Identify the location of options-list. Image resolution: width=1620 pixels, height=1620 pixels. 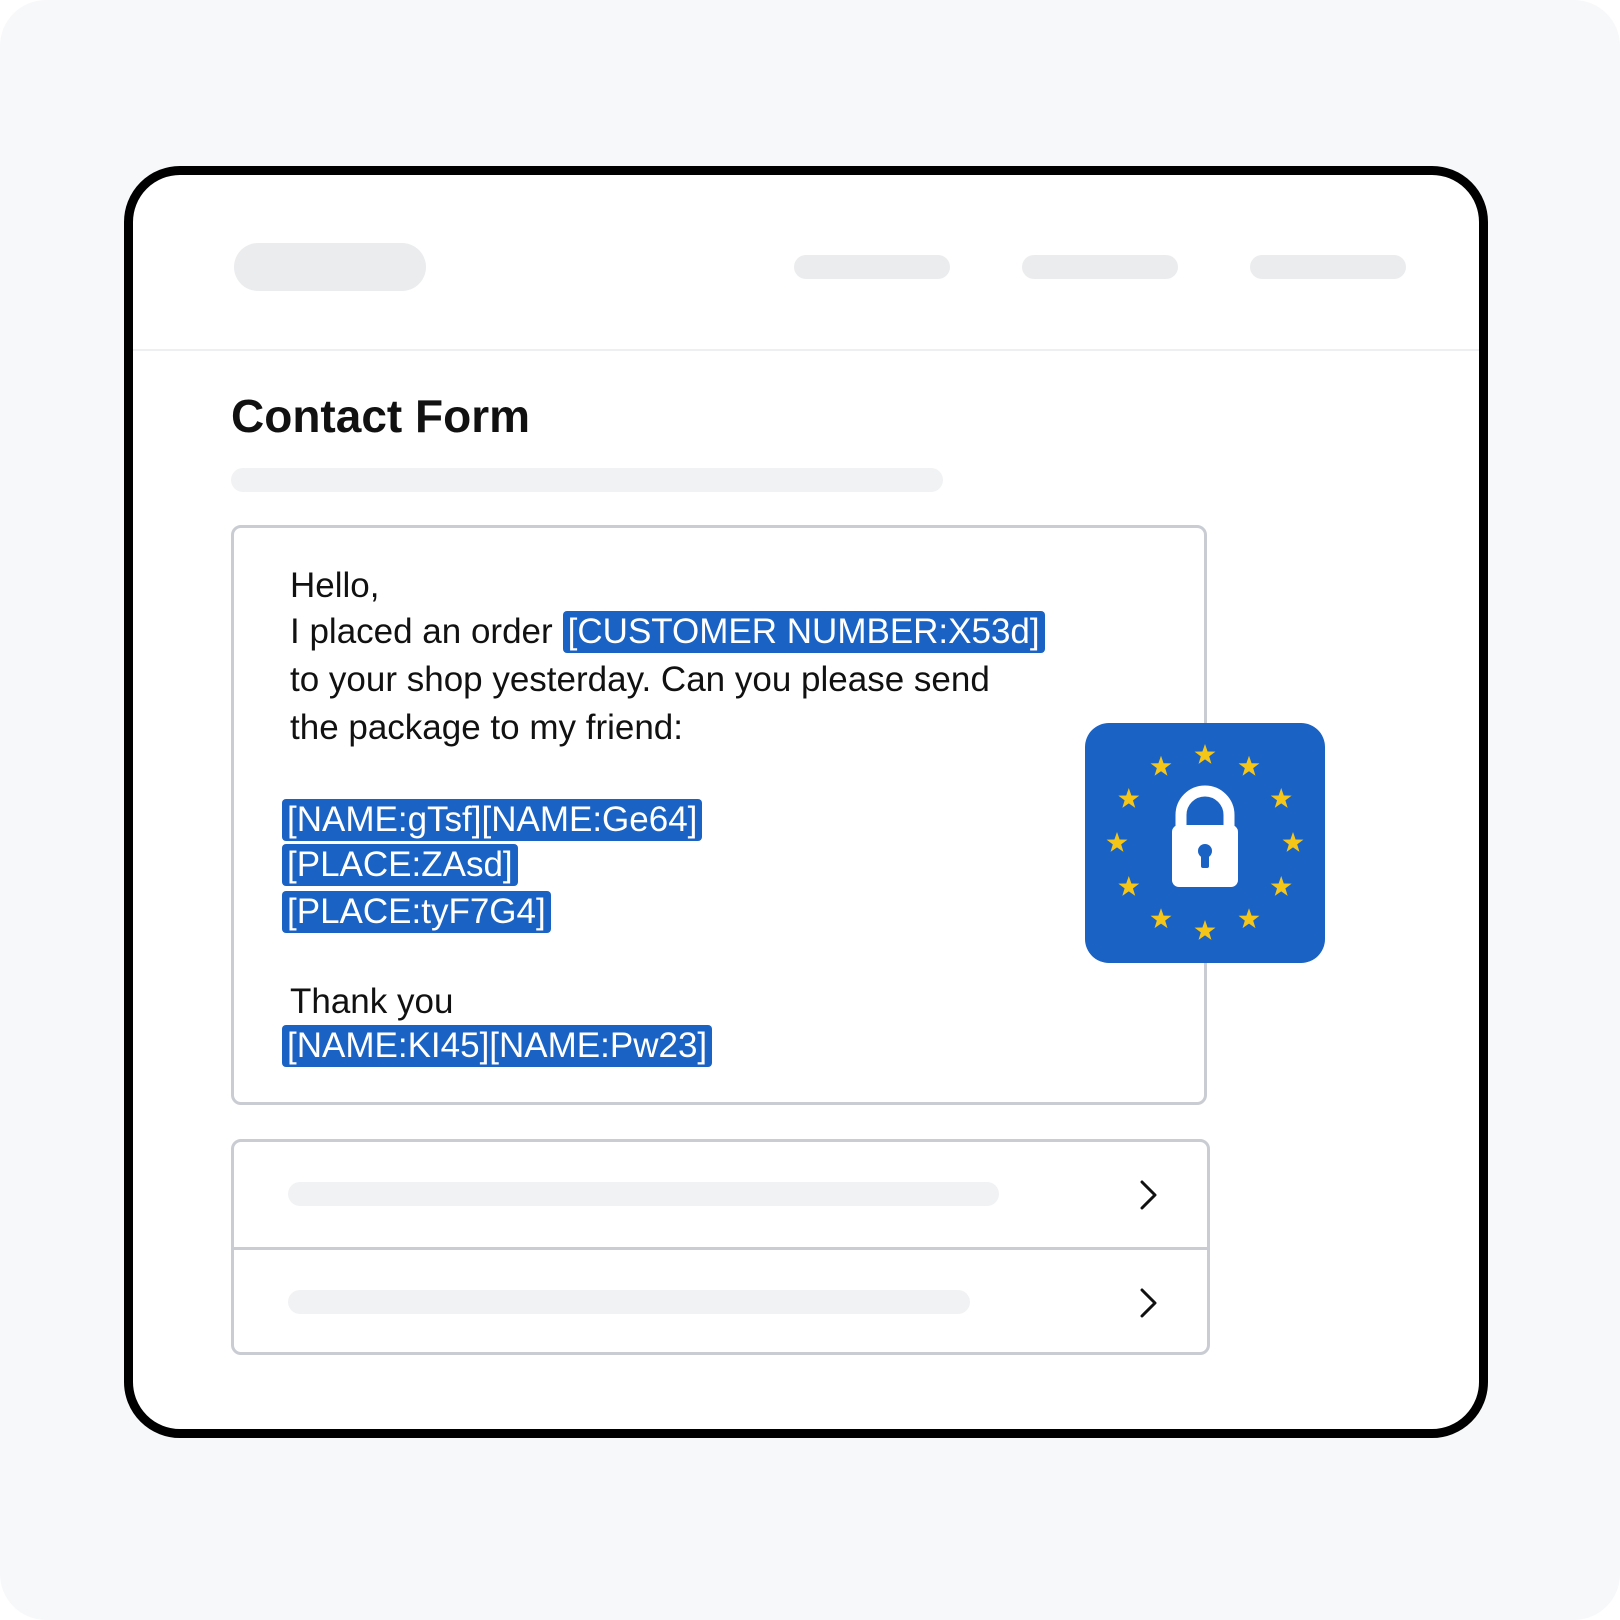
(720, 1247).